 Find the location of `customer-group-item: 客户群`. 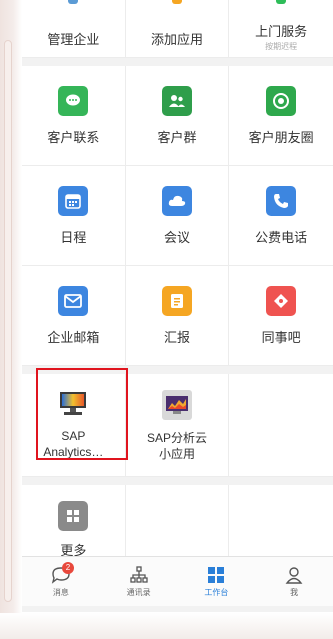

customer-group-item: 客户群 is located at coordinates (177, 116).